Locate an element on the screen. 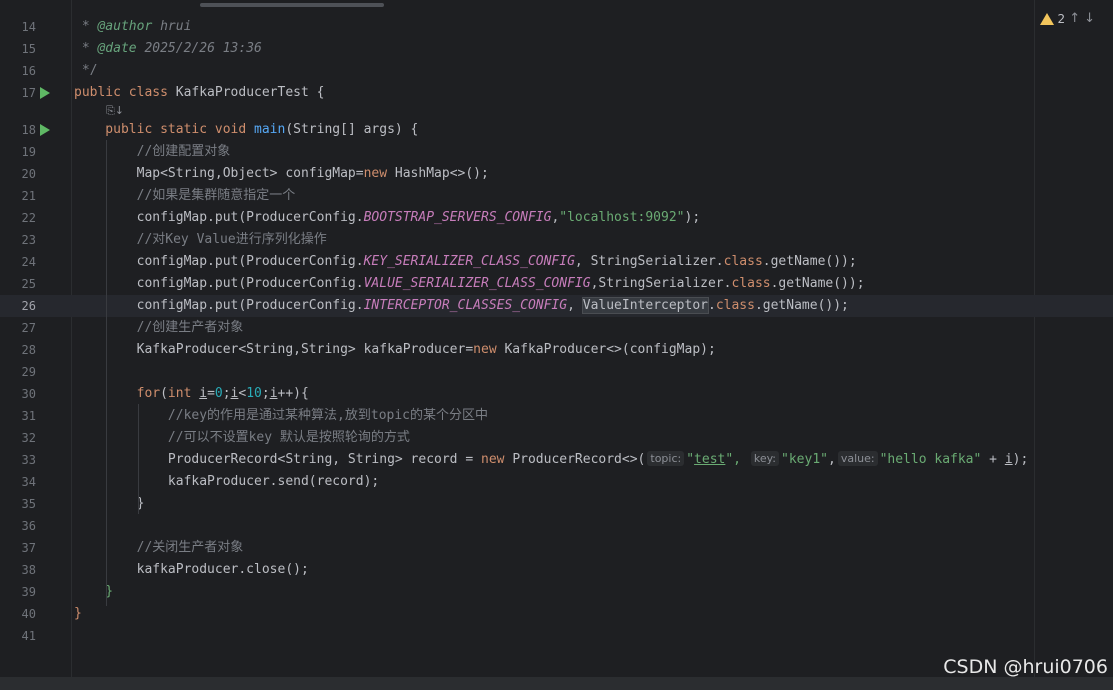  code-token: KEY_SERIALIZER_CLASS_CONFIG is located at coordinates (469, 261).